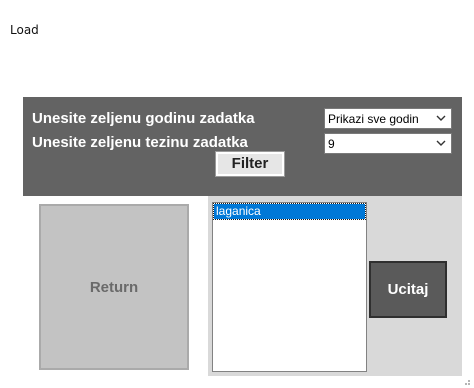 The width and height of the screenshot is (474, 388). Describe the element at coordinates (140, 142) in the screenshot. I see `difficulty-label: Unesite zeljenu tezinu zadatka` at that location.